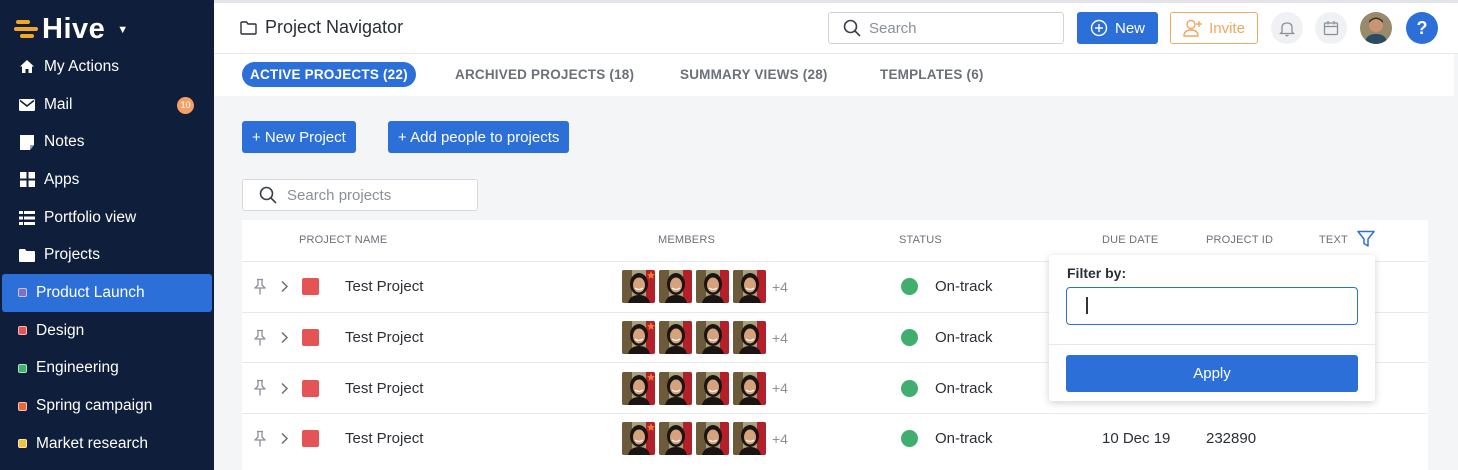  Describe the element at coordinates (544, 74) in the screenshot. I see `tab-archived-projects: ARCHIVED PROJECTS (18)` at that location.